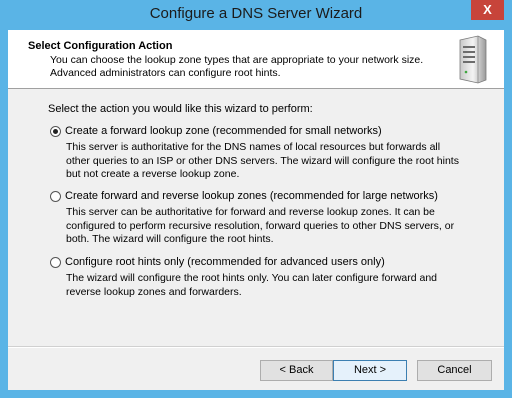 The image size is (512, 398). Describe the element at coordinates (370, 370) in the screenshot. I see `next-button: Next >` at that location.